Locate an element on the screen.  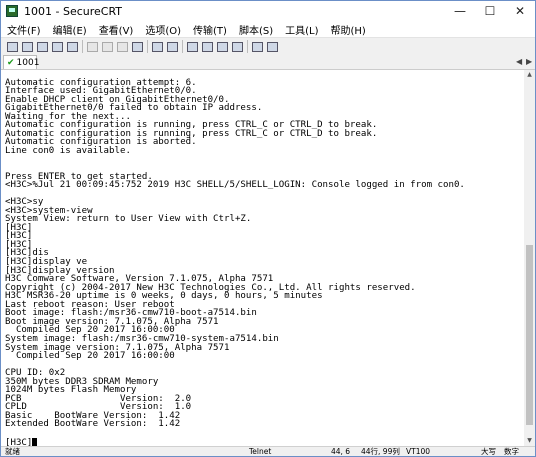
scroll-up-icon: ▲ is located at coordinates (529, 75).